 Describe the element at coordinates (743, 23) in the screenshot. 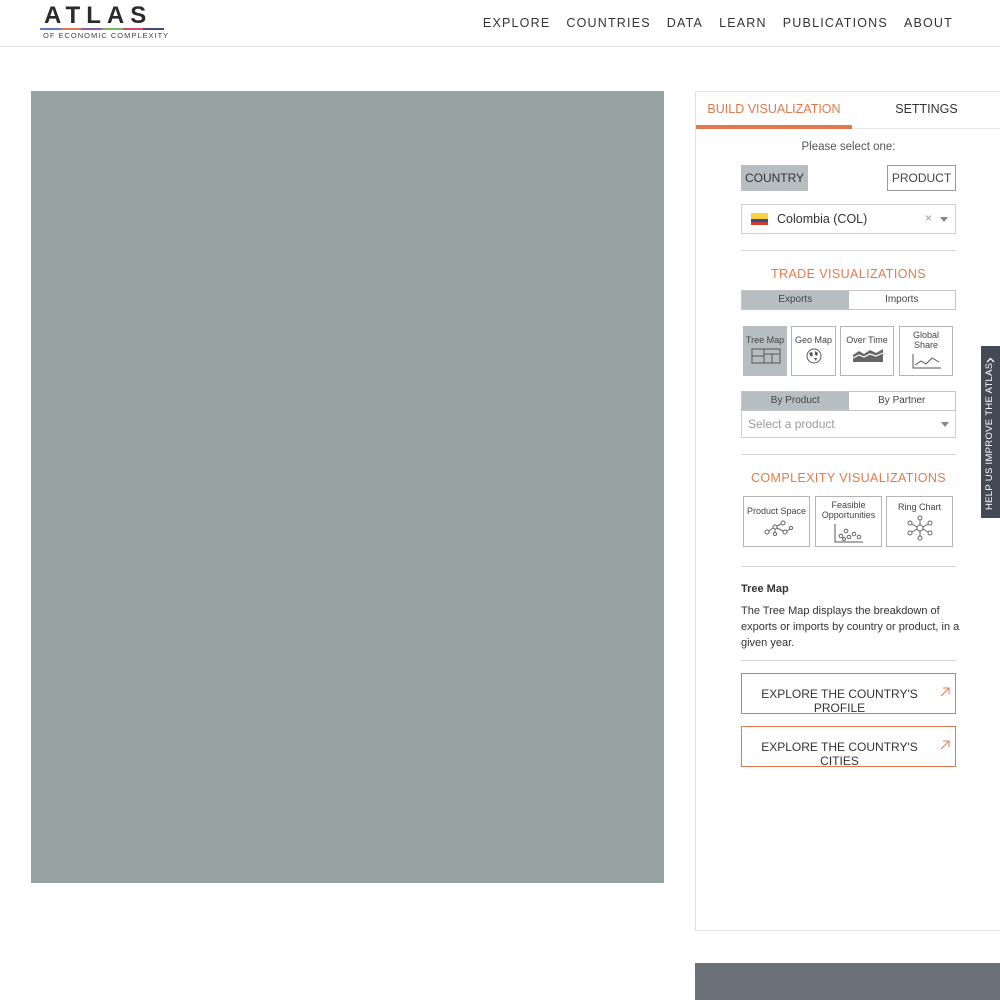

I see `nav-learn: LEARN` at that location.